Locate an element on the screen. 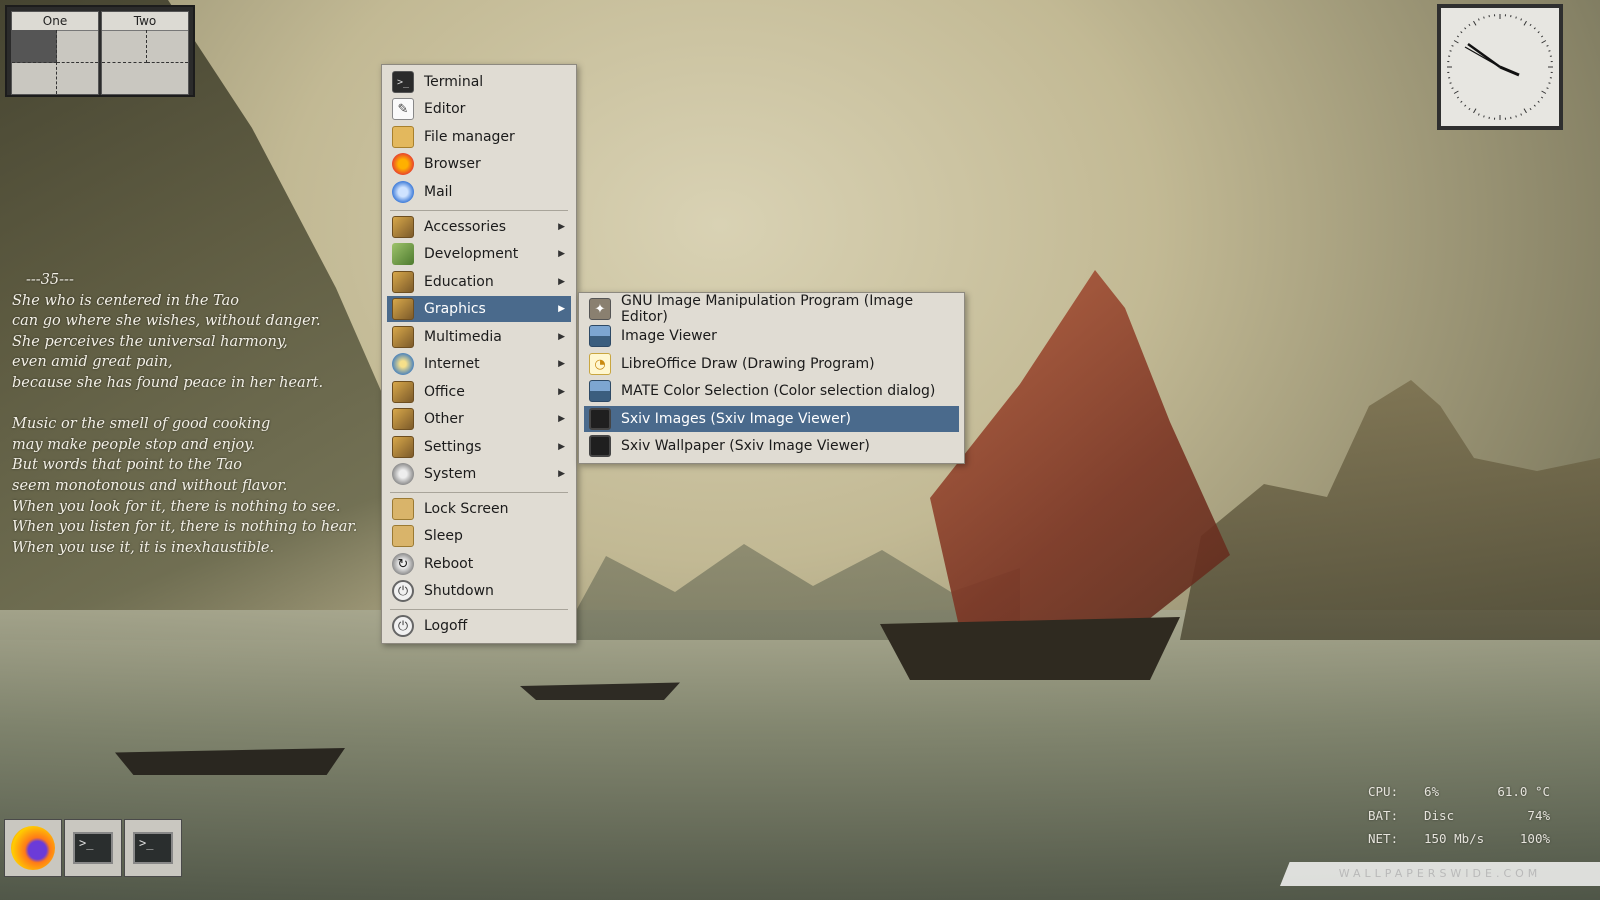 The height and width of the screenshot is (900, 1600). menu-item-logoff: ⏻ Logoff is located at coordinates (479, 626).